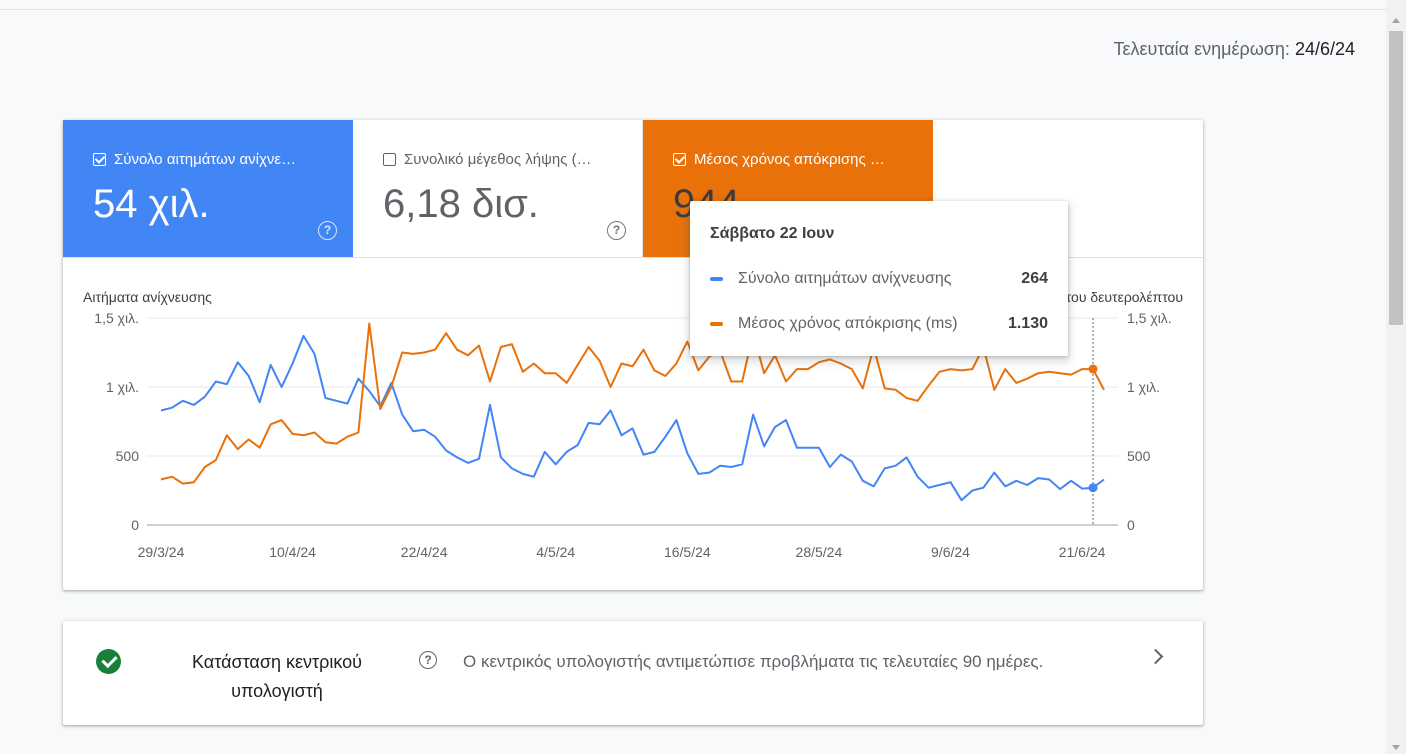 Image resolution: width=1406 pixels, height=754 pixels. What do you see at coordinates (1396, 20) in the screenshot?
I see `scroll-up-arrow-icon` at bounding box center [1396, 20].